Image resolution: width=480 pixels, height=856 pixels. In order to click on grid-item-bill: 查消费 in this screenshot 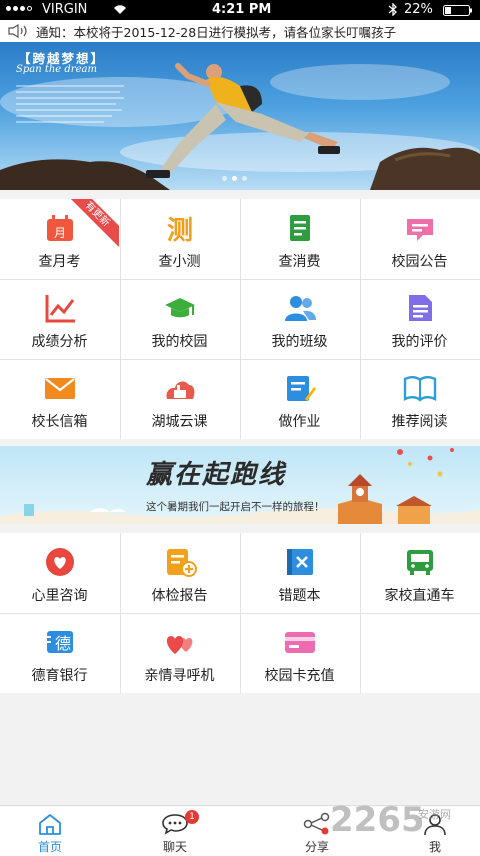, I will do `click(299, 238)`.